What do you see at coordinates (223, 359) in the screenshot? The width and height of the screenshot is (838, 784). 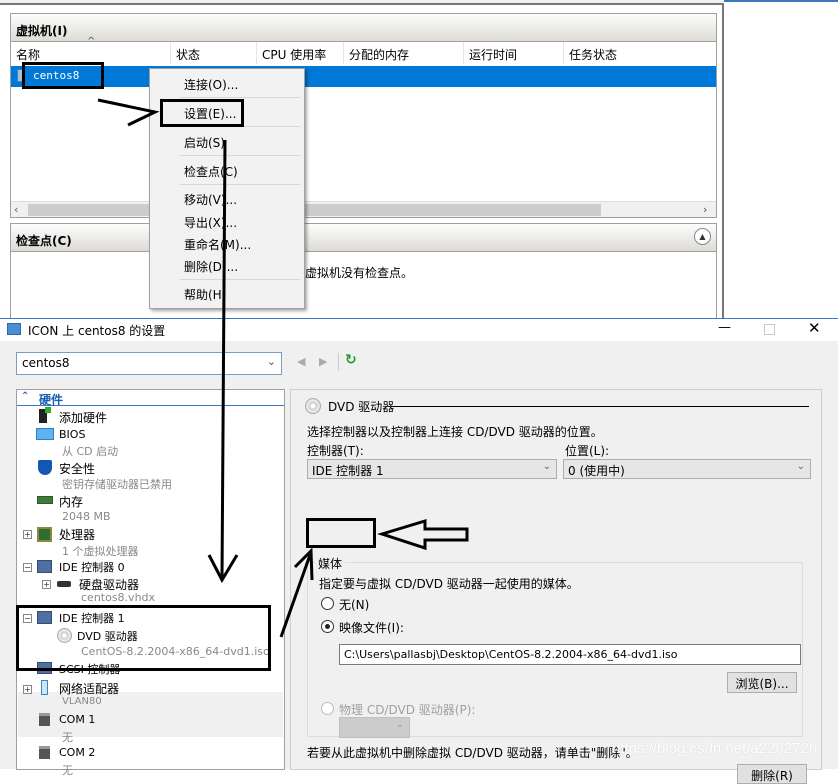 I see `arrow-line-down` at bounding box center [223, 359].